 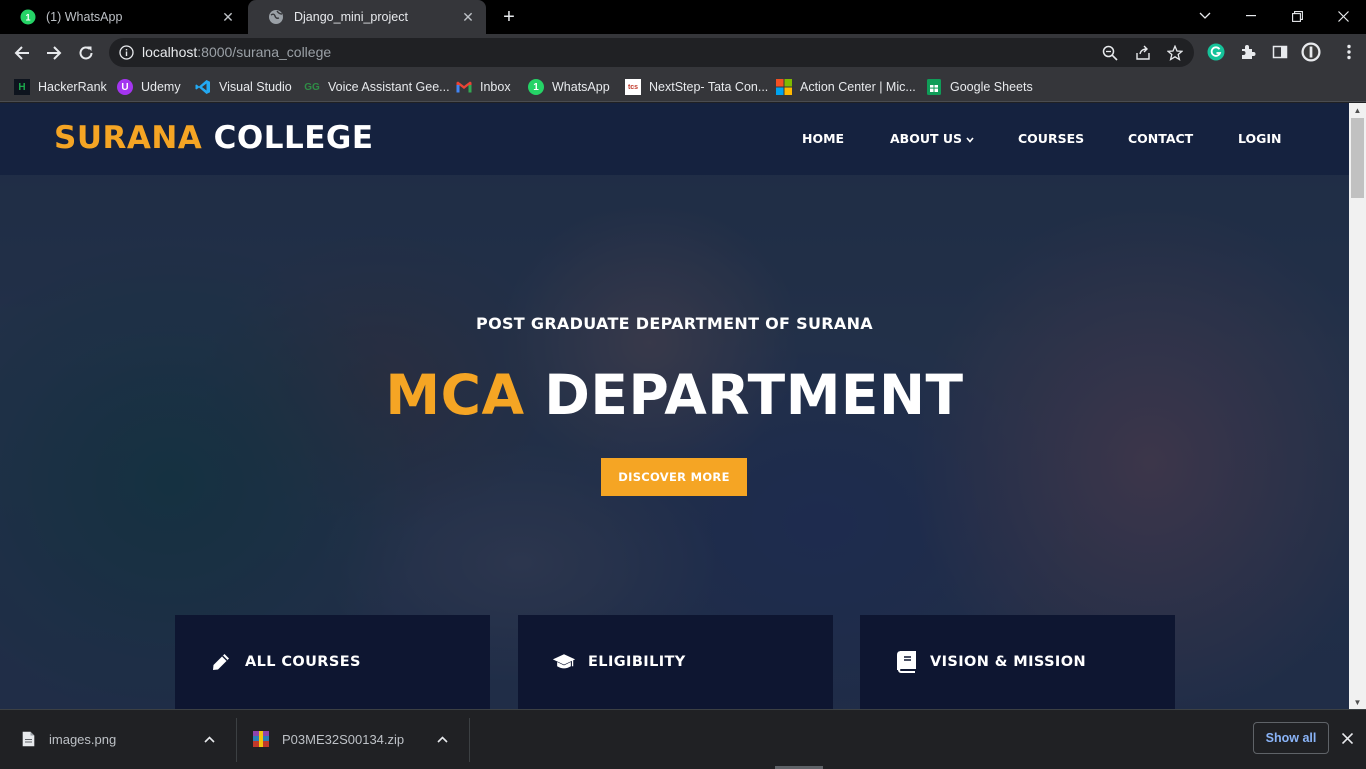 What do you see at coordinates (128, 138) in the screenshot?
I see `logo-accent: SURANA` at bounding box center [128, 138].